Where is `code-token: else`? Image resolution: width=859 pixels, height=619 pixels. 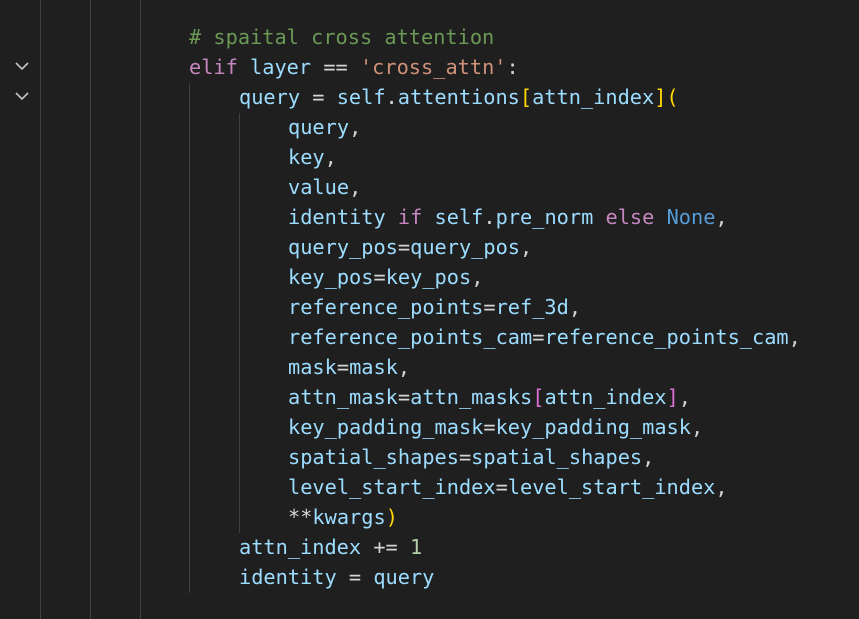
code-token: else is located at coordinates (630, 217).